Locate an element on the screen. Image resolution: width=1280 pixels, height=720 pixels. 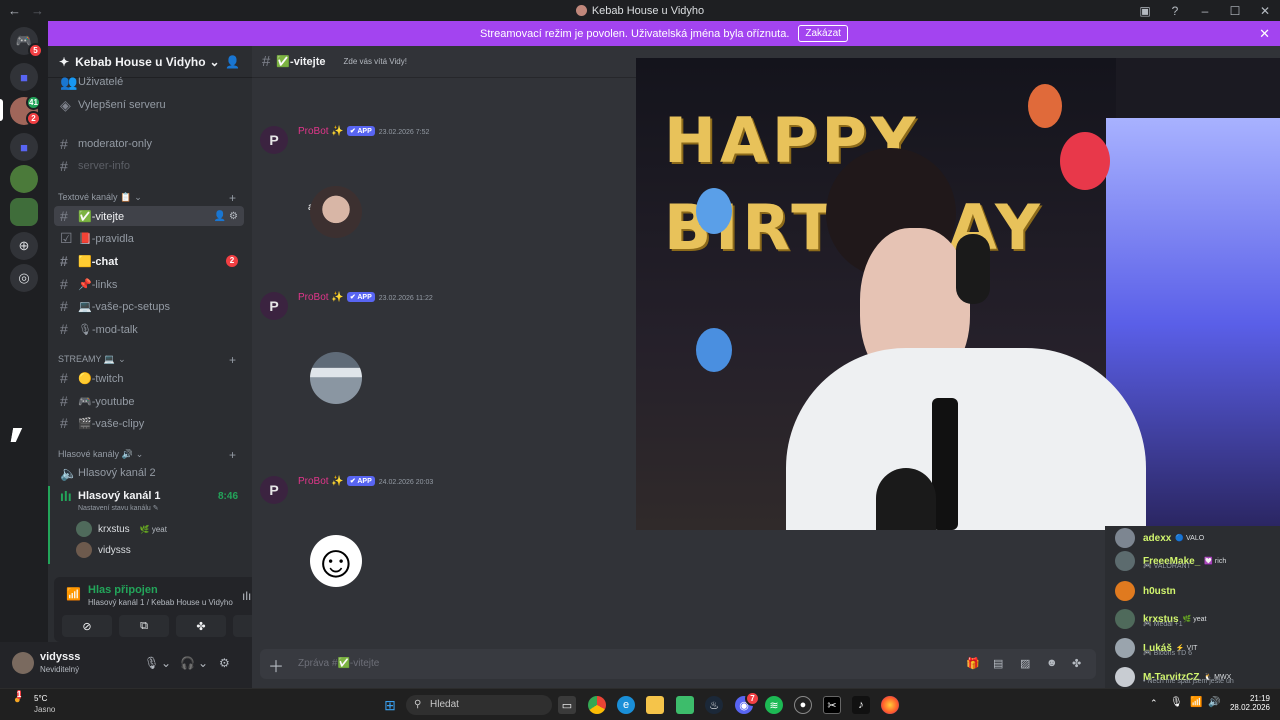
activities-button: ✤ is located at coordinates (201, 626).